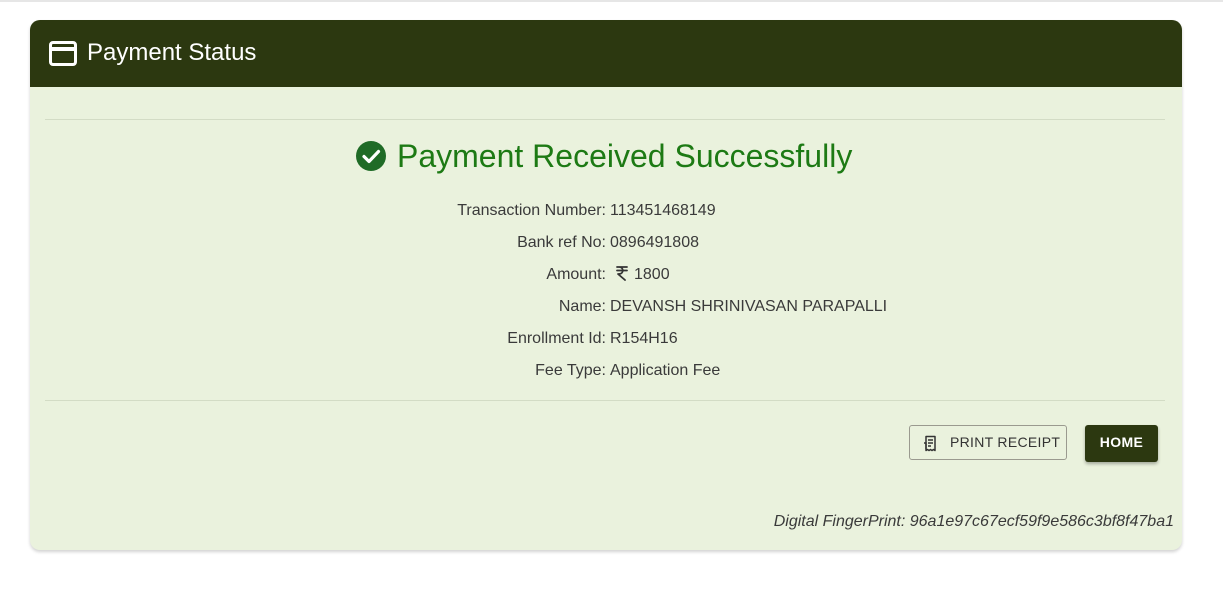 The image size is (1223, 590). Describe the element at coordinates (652, 274) in the screenshot. I see `amount-value: 1800` at that location.